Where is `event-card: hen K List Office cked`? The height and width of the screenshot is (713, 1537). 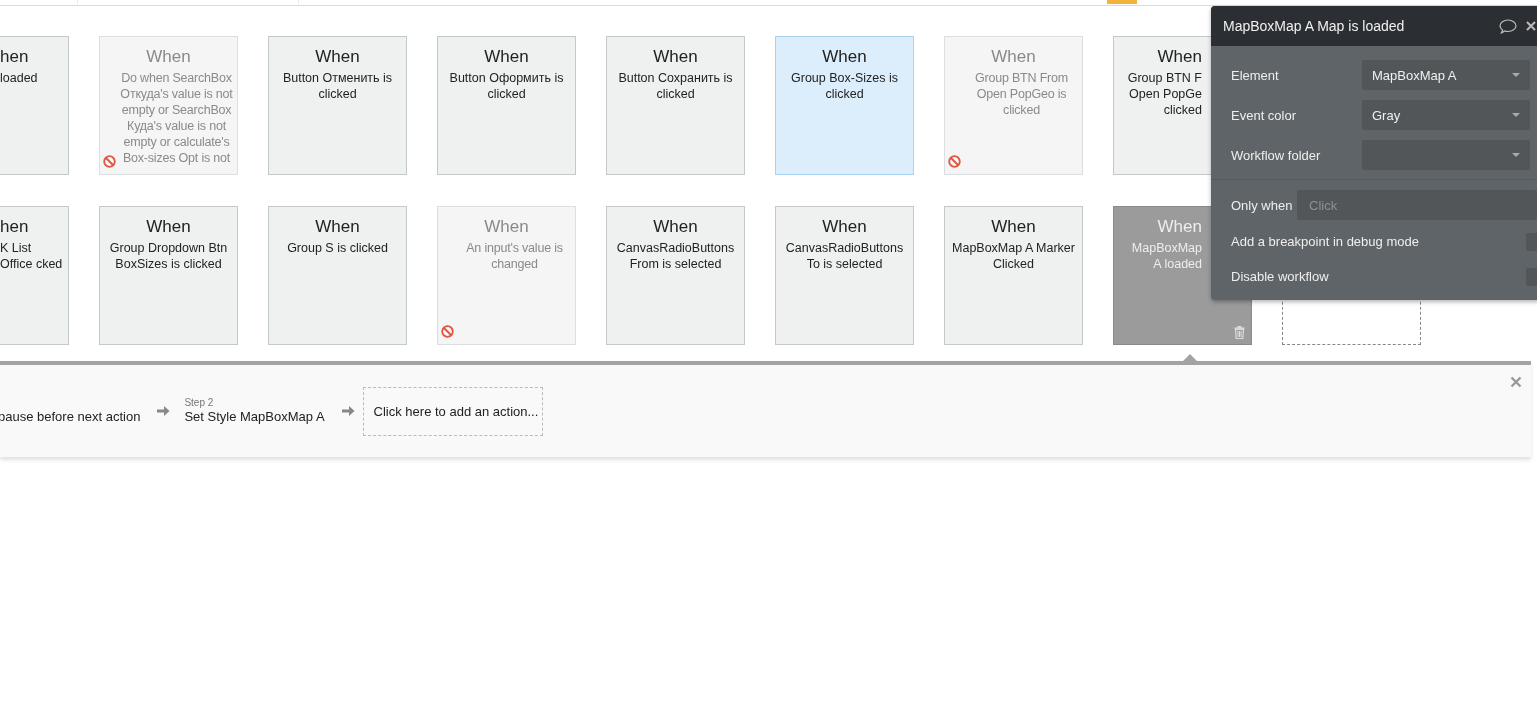
event-card: hen K List Office cked is located at coordinates (34, 275).